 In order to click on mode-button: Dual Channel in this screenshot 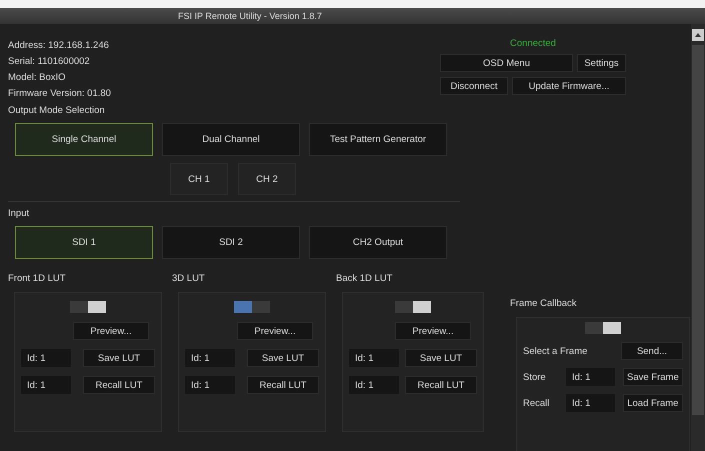, I will do `click(231, 139)`.